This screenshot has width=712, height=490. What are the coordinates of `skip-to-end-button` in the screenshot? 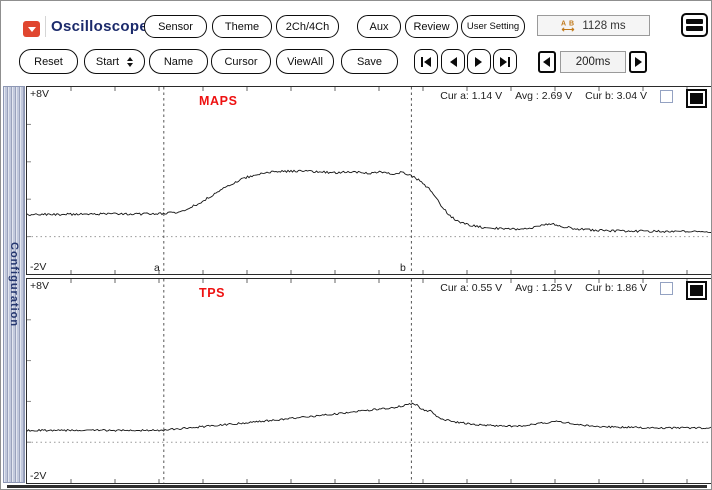 It's located at (505, 61).